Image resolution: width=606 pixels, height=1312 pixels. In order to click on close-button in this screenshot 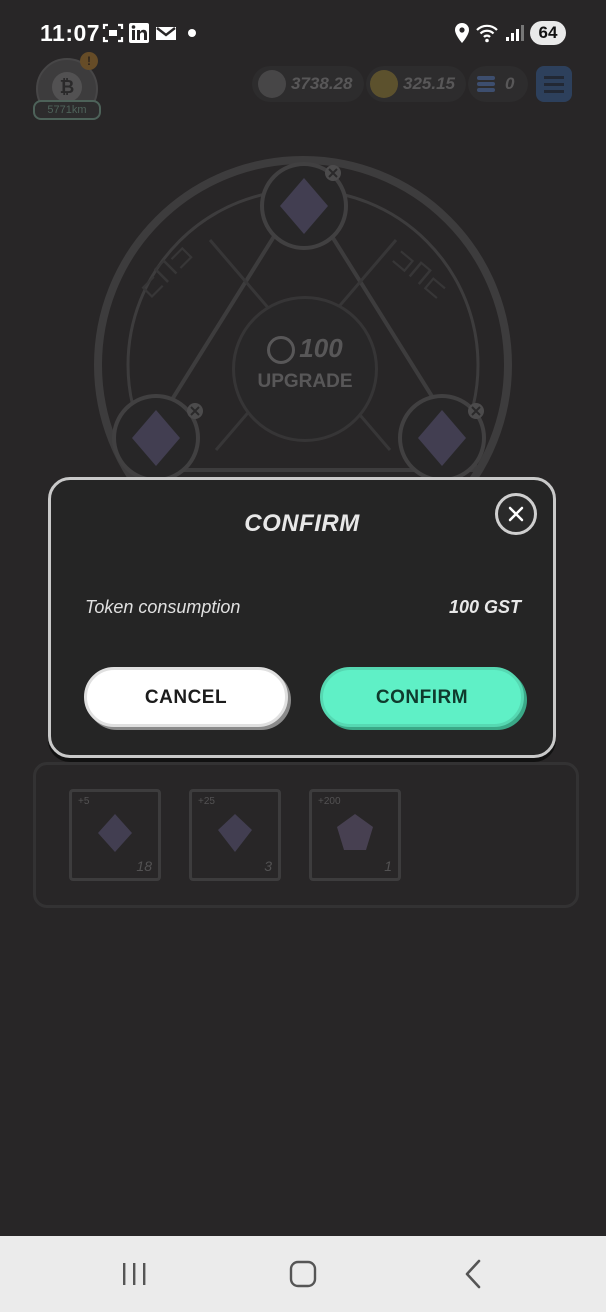, I will do `click(516, 514)`.